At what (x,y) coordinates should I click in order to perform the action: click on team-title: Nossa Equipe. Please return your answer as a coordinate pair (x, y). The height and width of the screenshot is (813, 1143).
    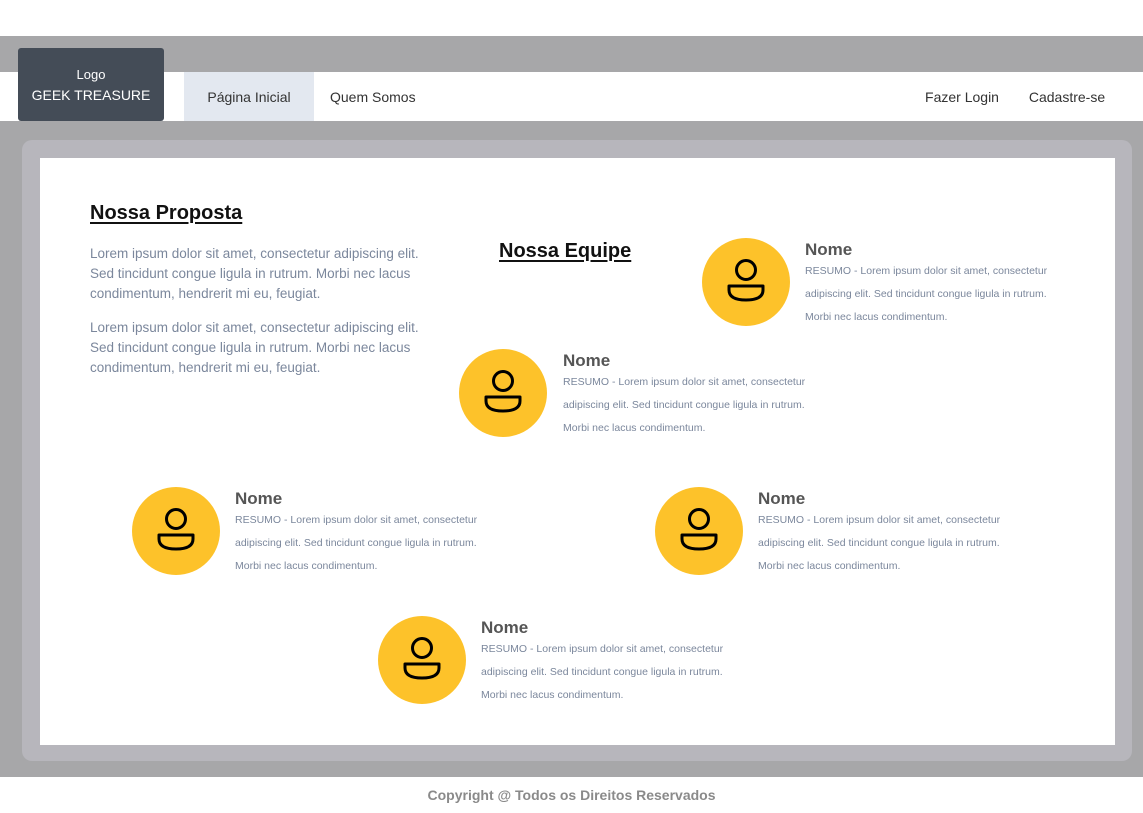
    Looking at the image, I should click on (565, 251).